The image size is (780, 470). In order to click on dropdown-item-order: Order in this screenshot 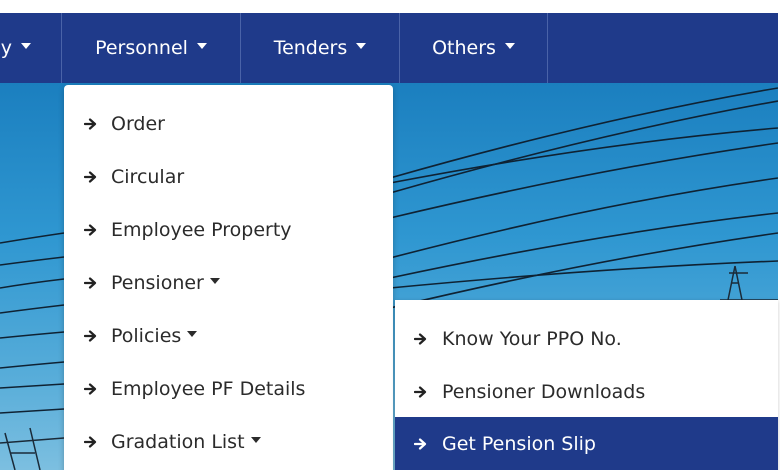, I will do `click(228, 123)`.